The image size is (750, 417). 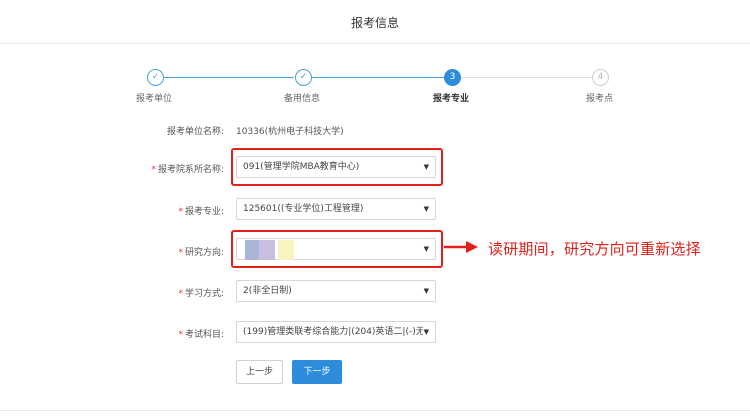 I want to click on step-3-number: 3, so click(x=452, y=77).